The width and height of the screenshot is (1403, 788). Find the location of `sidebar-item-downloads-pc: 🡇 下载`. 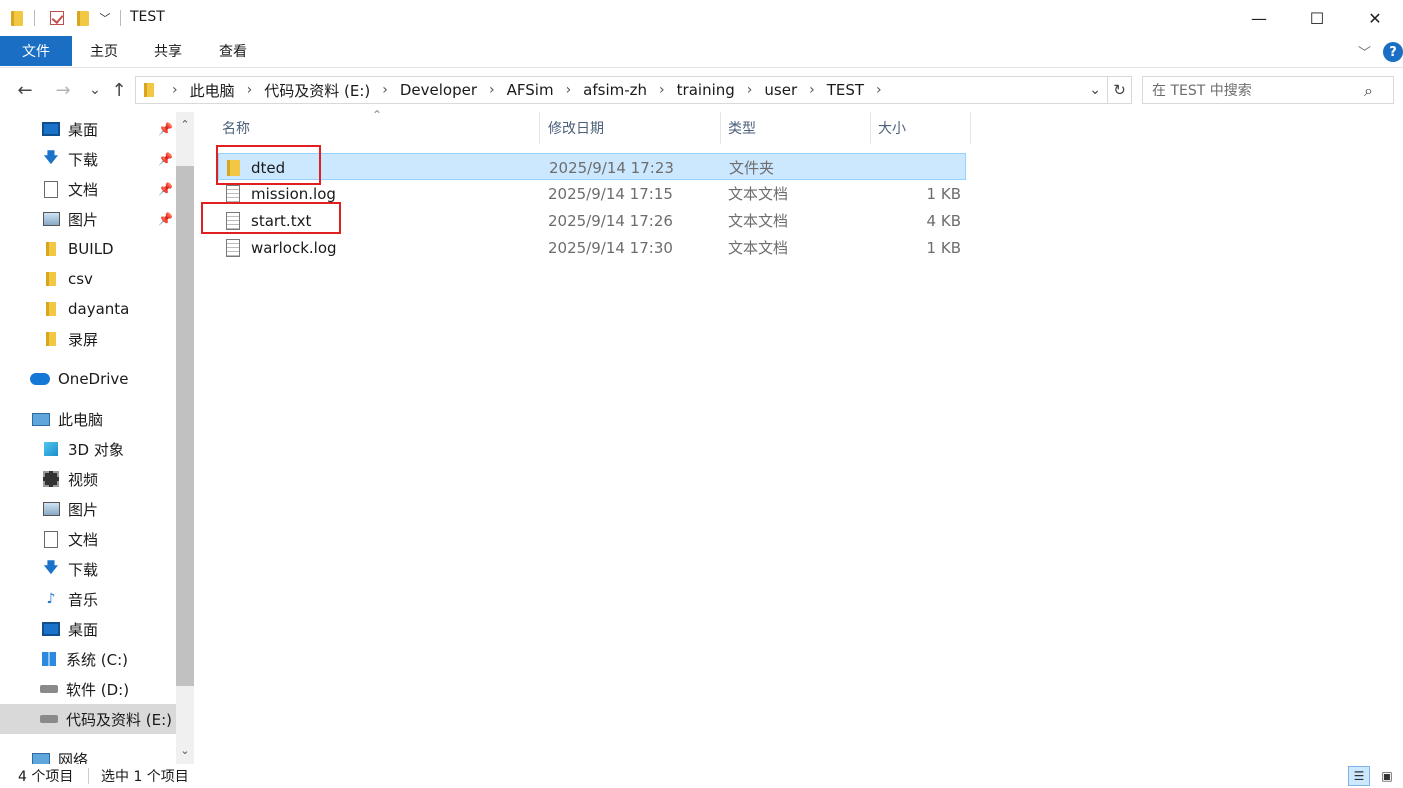

sidebar-item-downloads-pc: 🡇 下载 is located at coordinates (88, 569).